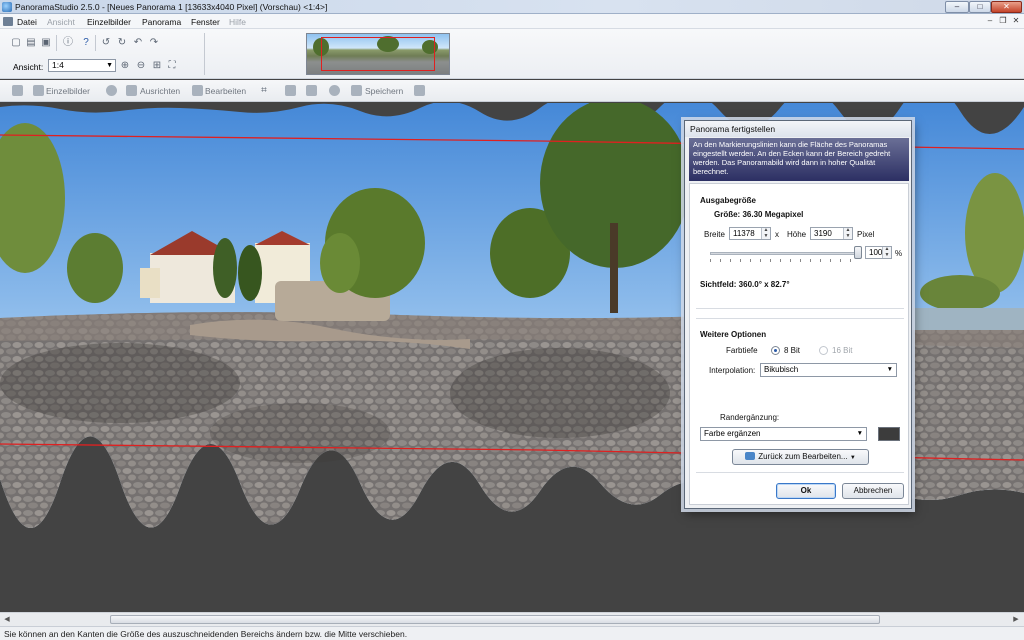 This screenshot has width=1024, height=640. I want to click on zoom-in-icon: ⊕, so click(125, 66).